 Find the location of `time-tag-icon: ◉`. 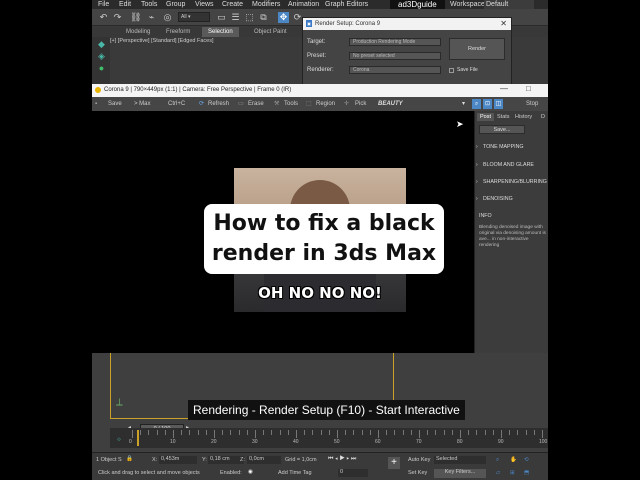

time-tag-icon: ◉ is located at coordinates (250, 472).